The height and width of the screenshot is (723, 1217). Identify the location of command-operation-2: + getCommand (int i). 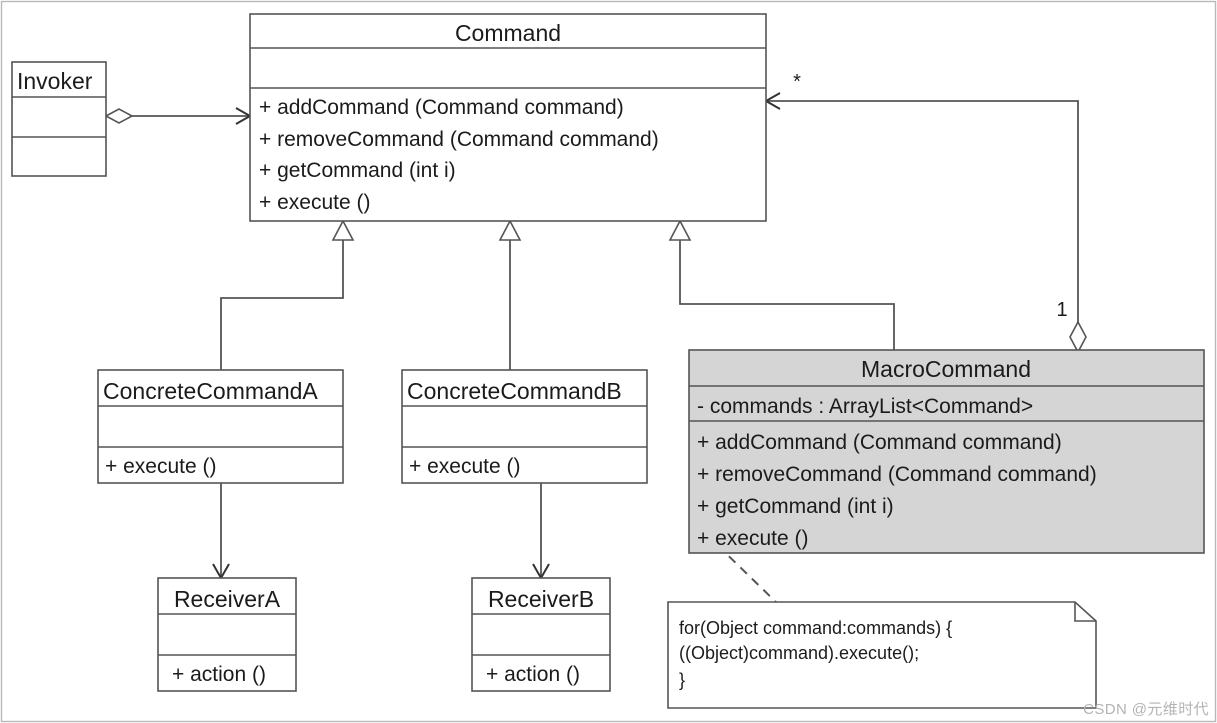
(357, 170).